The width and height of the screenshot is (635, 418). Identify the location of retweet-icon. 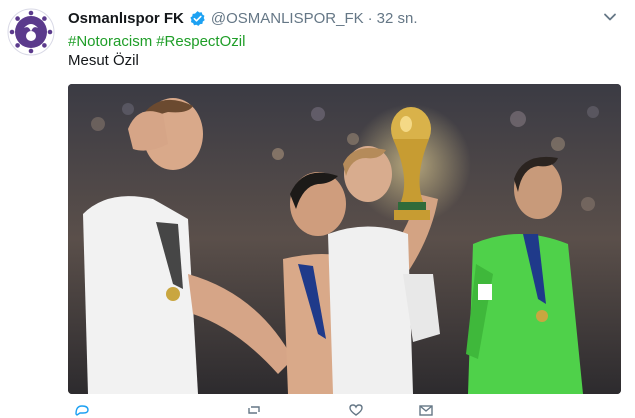
(254, 410).